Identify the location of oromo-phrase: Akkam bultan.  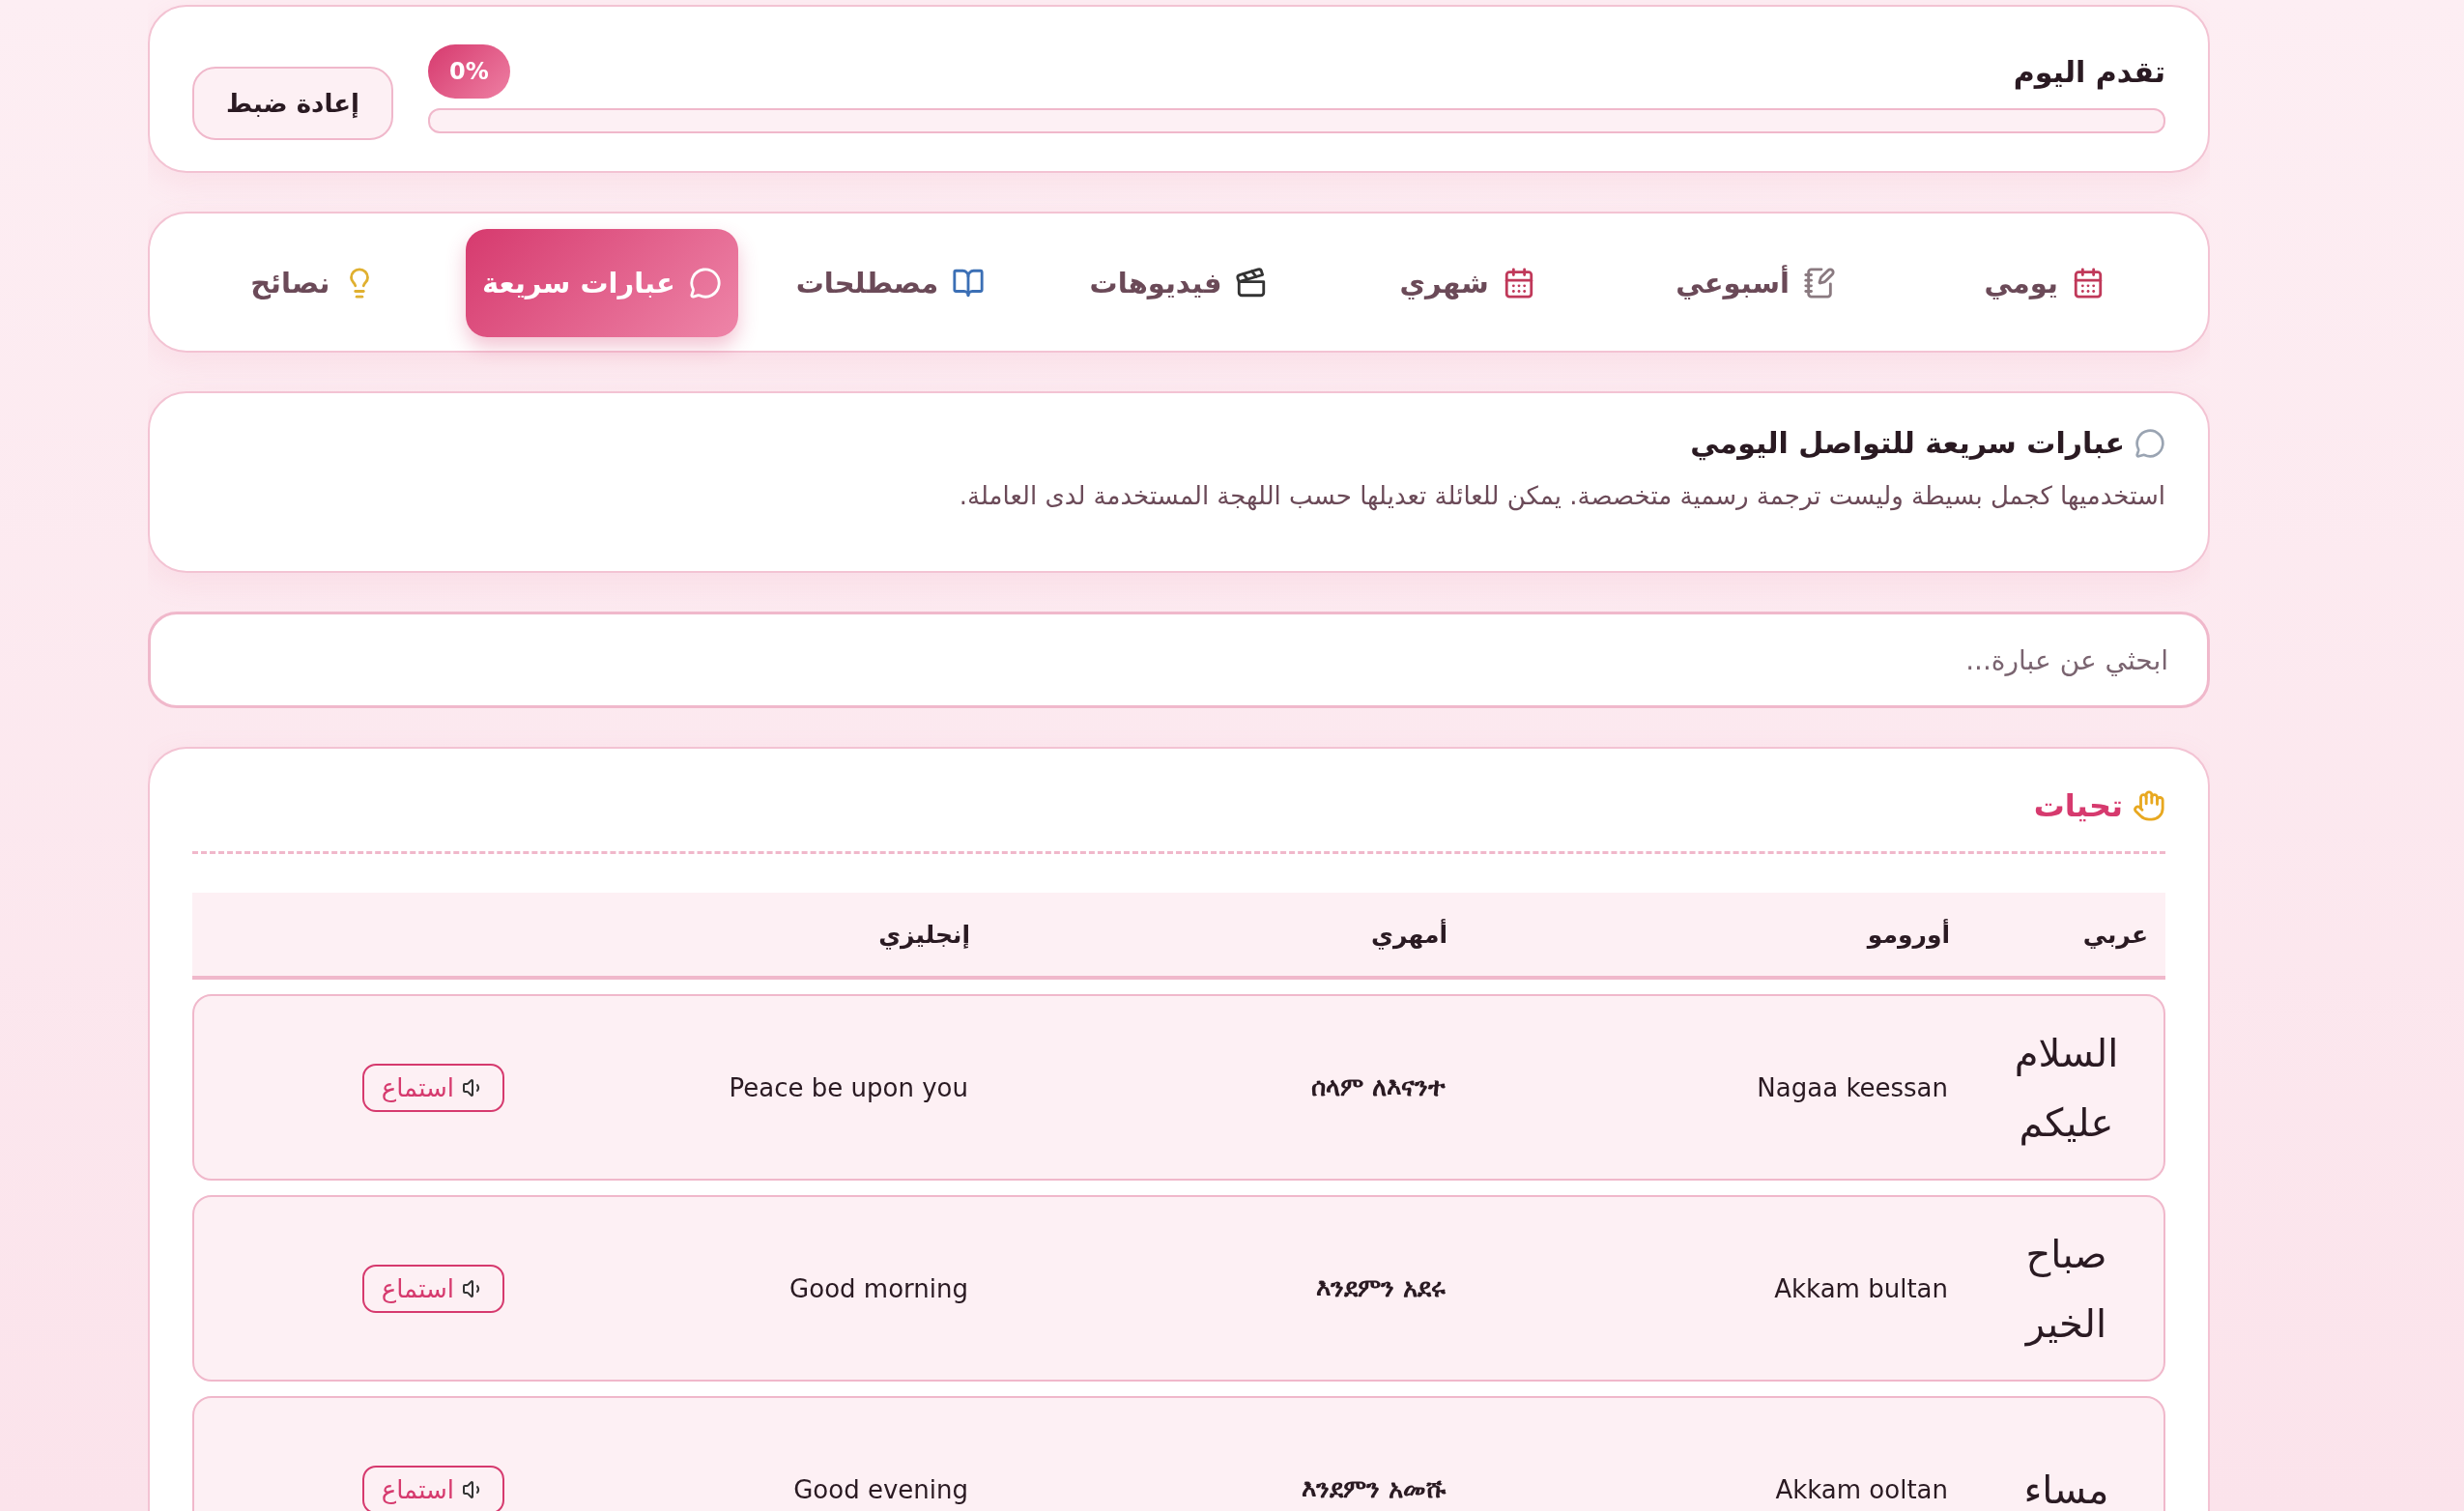
(1860, 1288).